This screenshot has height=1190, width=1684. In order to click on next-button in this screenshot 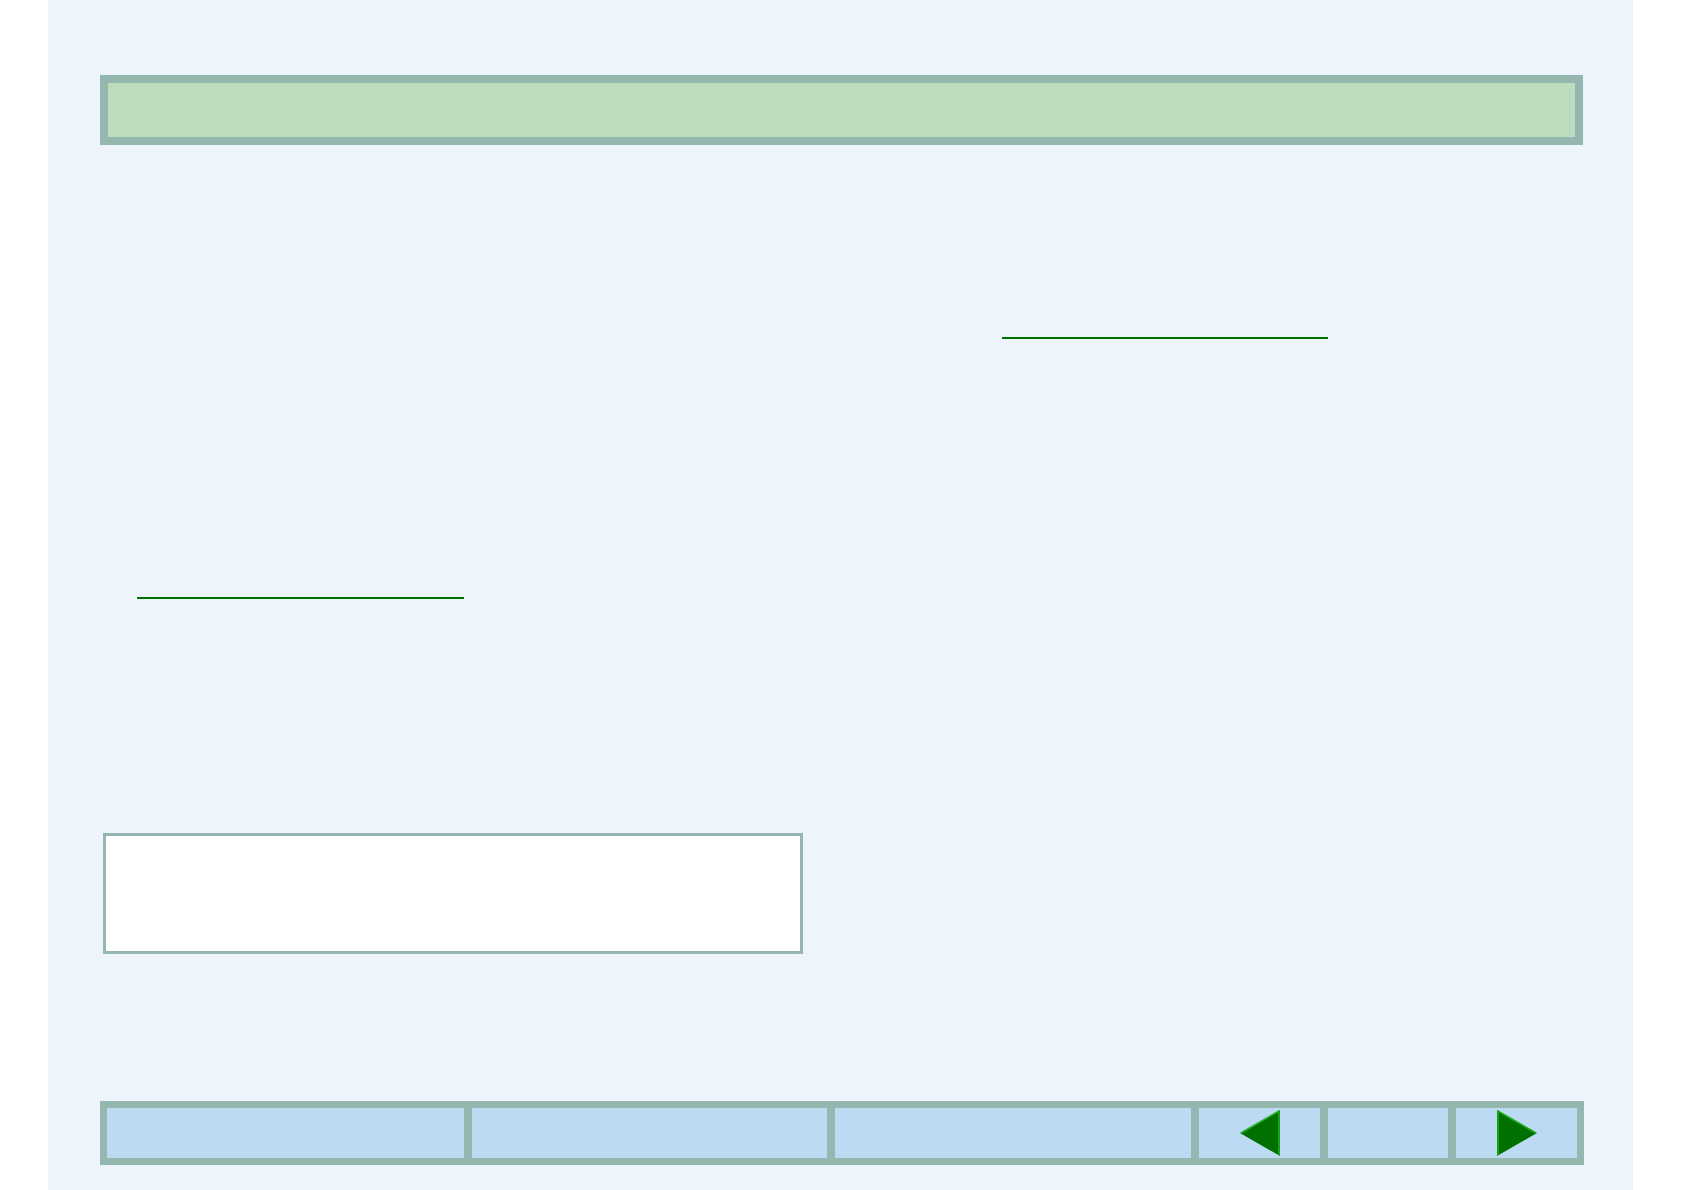, I will do `click(1516, 1133)`.